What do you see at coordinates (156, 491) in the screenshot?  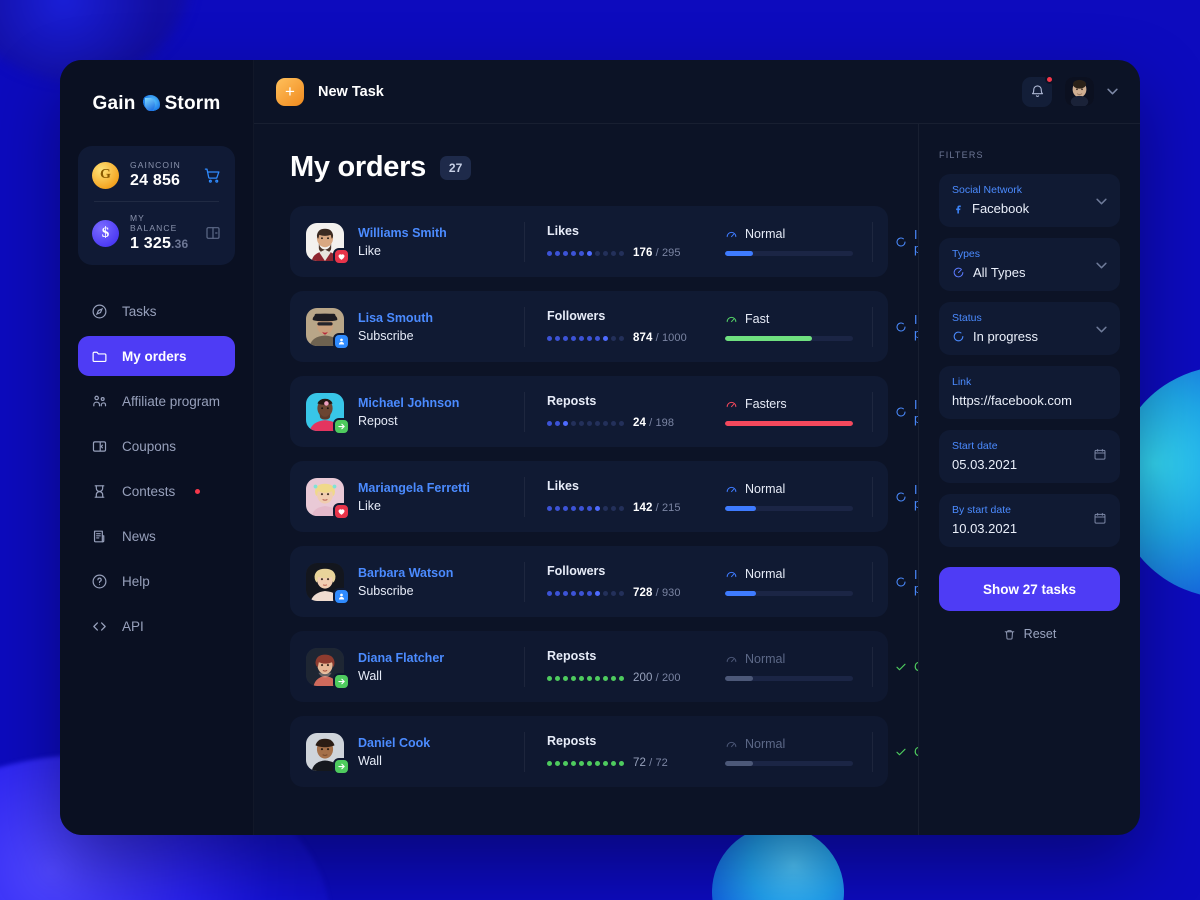 I see `sidebar-item-contests: Contests` at bounding box center [156, 491].